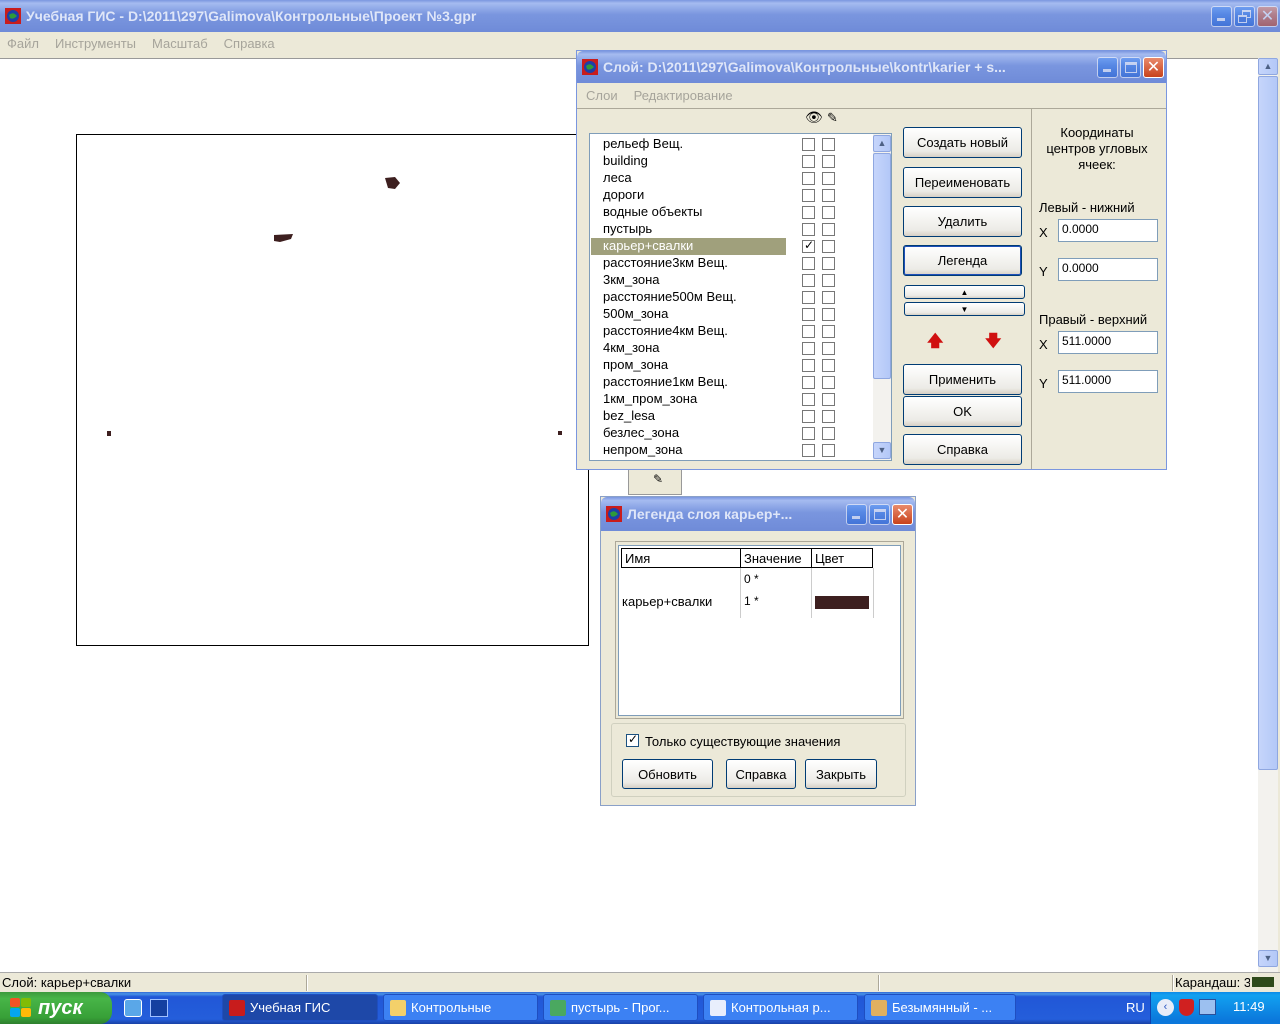 Image resolution: width=1280 pixels, height=1024 pixels. What do you see at coordinates (842, 558) in the screenshot?
I see `legend-header-color: Цвет` at bounding box center [842, 558].